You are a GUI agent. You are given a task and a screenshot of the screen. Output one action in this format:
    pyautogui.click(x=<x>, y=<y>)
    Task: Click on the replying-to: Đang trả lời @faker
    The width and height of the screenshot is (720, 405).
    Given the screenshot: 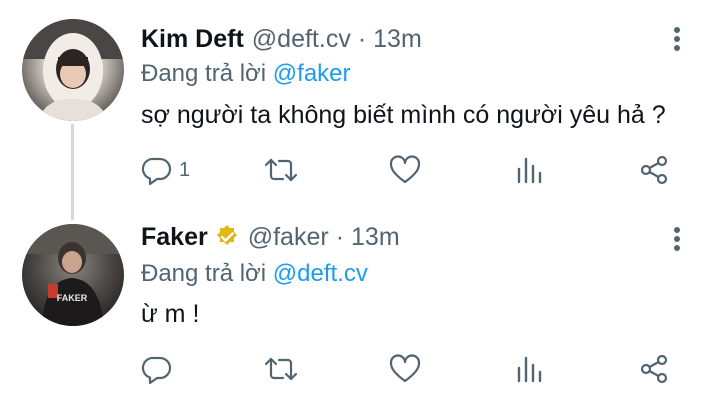 What is the action you would take?
    pyautogui.click(x=246, y=74)
    